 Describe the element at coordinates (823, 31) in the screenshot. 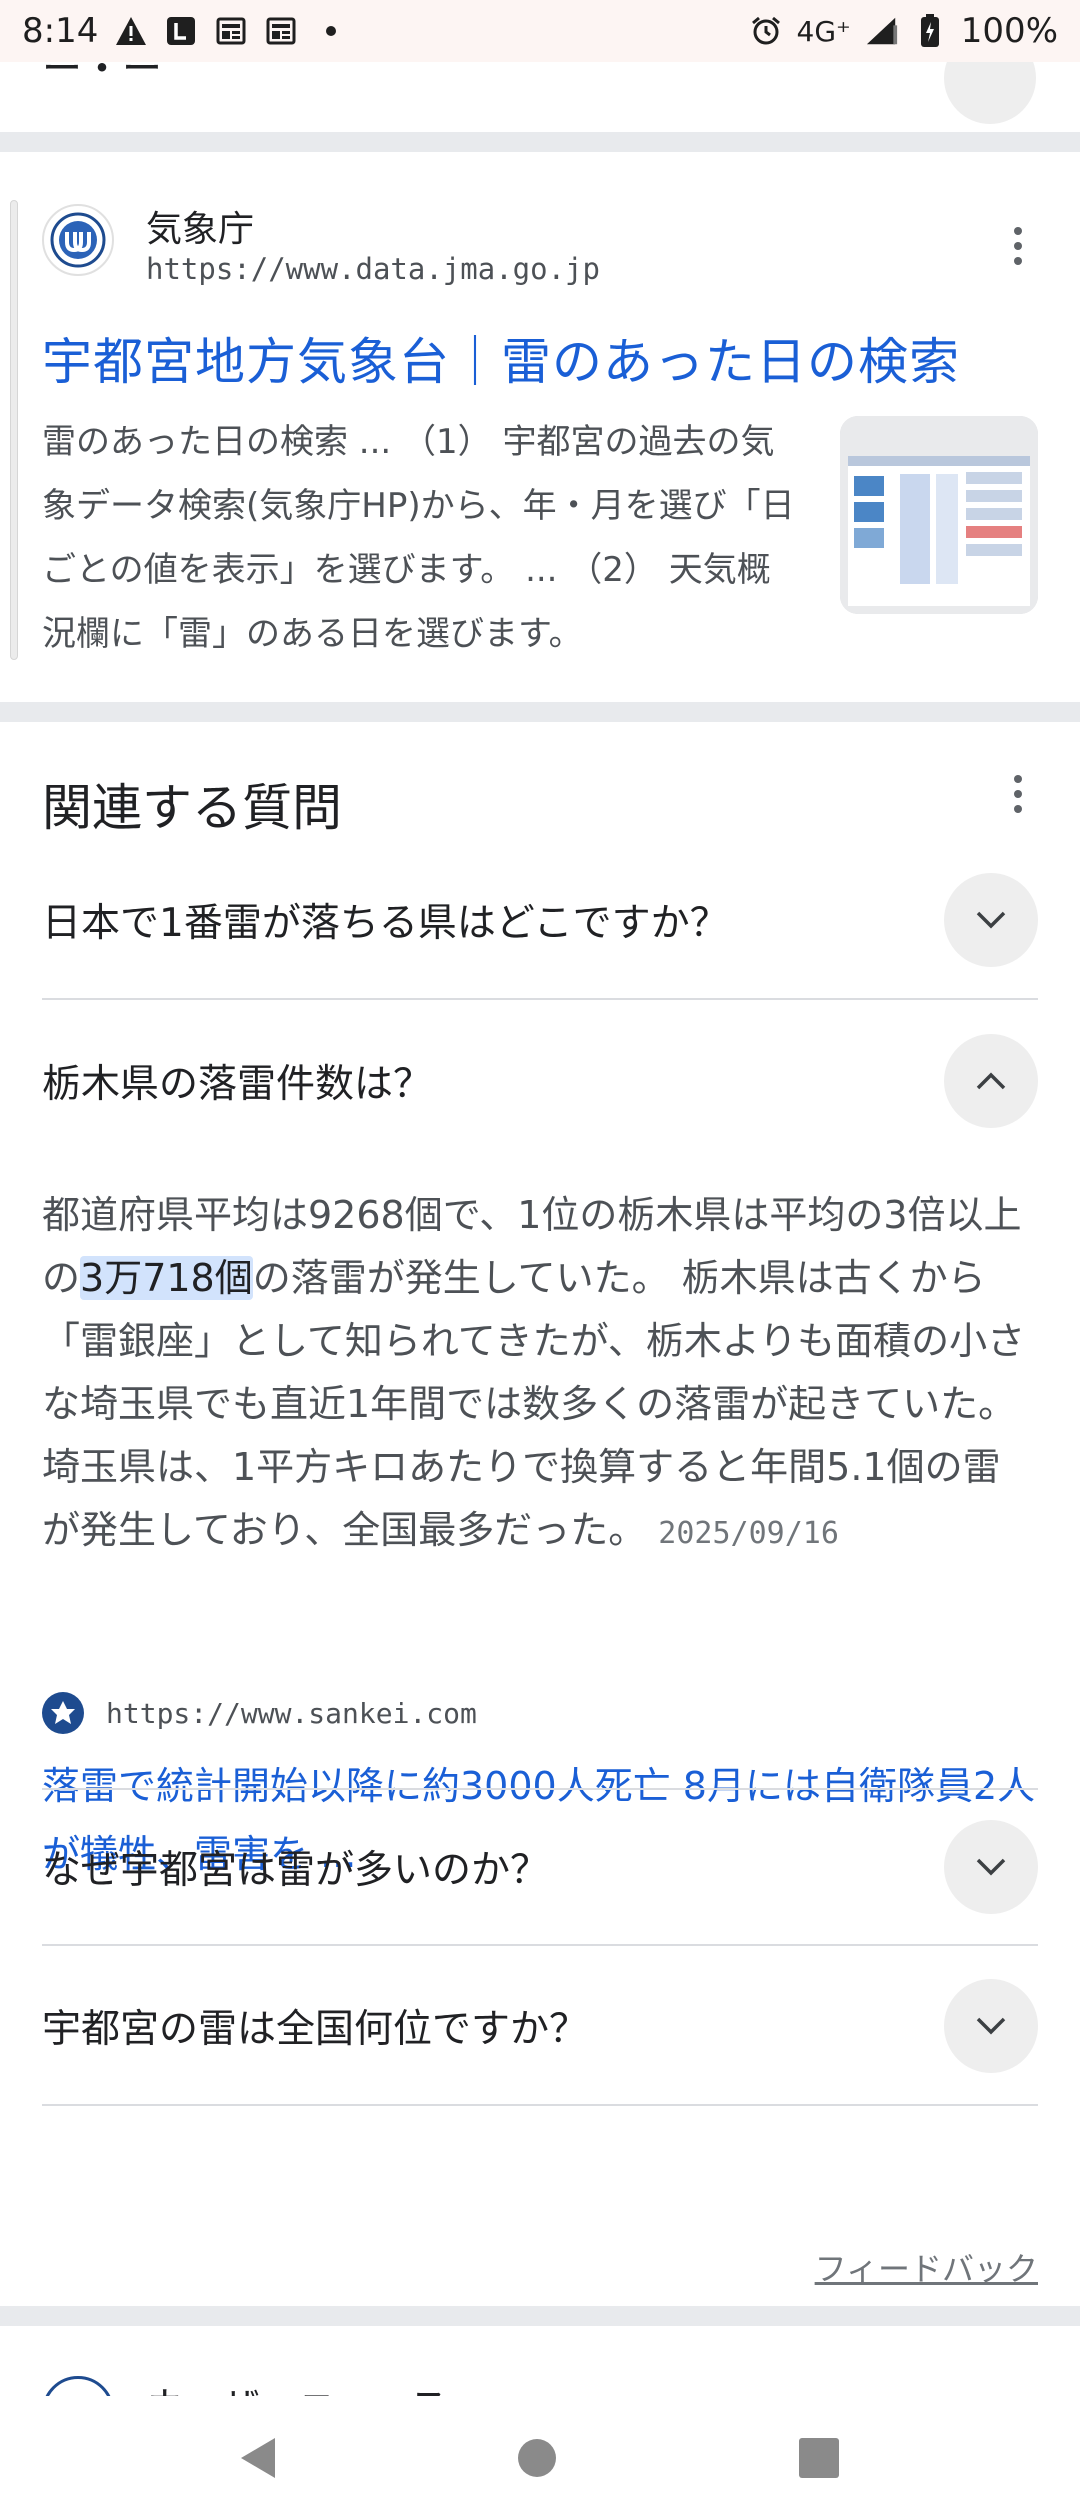

I see `network-type: 4G⁺` at that location.